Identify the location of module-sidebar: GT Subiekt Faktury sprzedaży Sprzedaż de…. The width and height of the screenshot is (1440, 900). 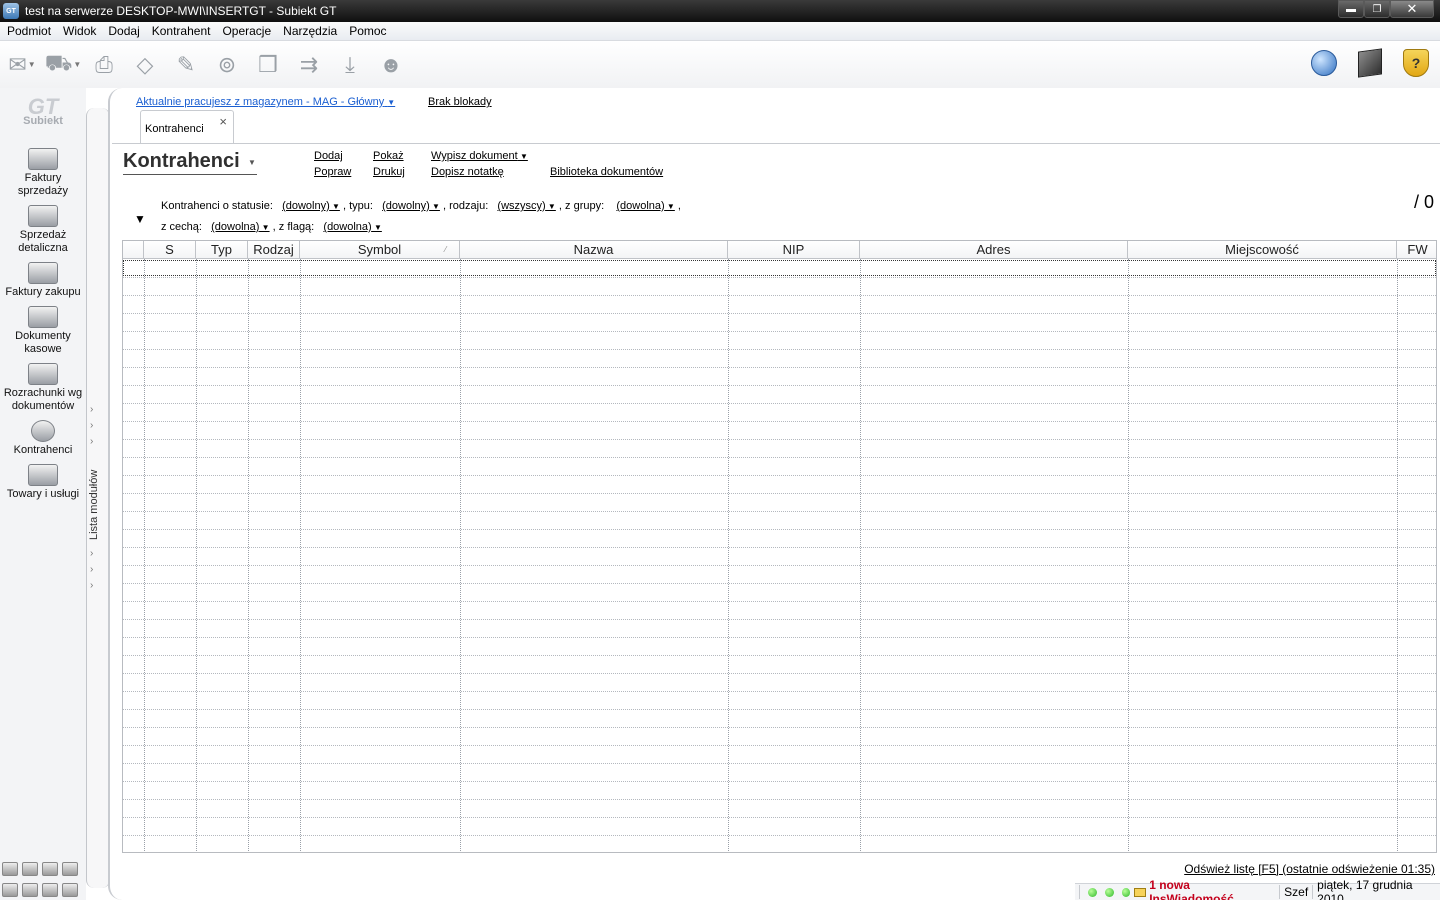
(43, 494).